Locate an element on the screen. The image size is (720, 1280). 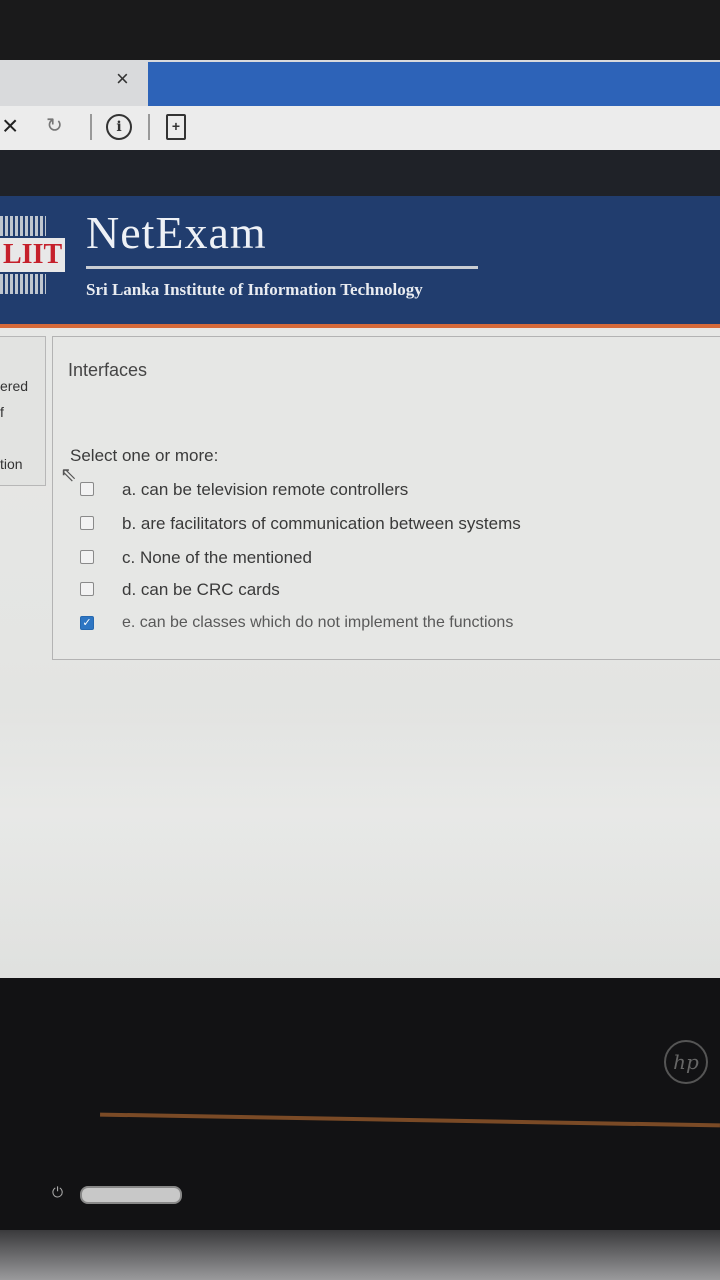
tab-close-icon: × is located at coordinates (122, 79).